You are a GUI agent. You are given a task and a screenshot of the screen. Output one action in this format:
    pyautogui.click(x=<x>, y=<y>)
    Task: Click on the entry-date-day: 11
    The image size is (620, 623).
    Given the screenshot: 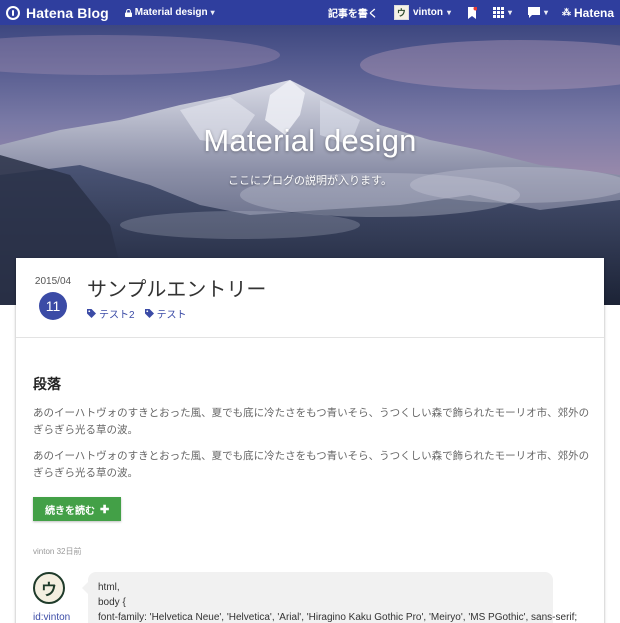 What is the action you would take?
    pyautogui.click(x=53, y=306)
    